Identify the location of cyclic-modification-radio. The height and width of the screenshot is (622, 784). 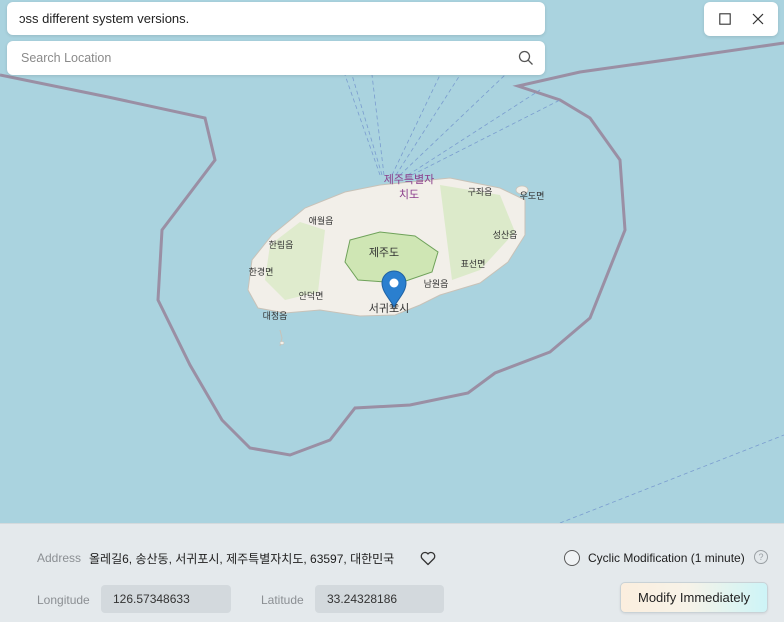
(572, 558).